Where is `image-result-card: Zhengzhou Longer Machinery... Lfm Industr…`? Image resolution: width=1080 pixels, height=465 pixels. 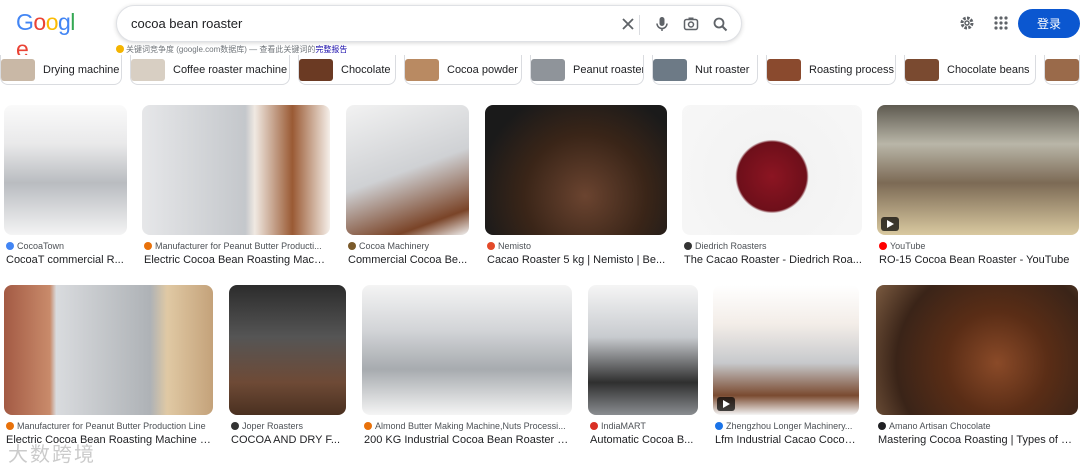 image-result-card: Zhengzhou Longer Machinery... Lfm Industr… is located at coordinates (786, 366).